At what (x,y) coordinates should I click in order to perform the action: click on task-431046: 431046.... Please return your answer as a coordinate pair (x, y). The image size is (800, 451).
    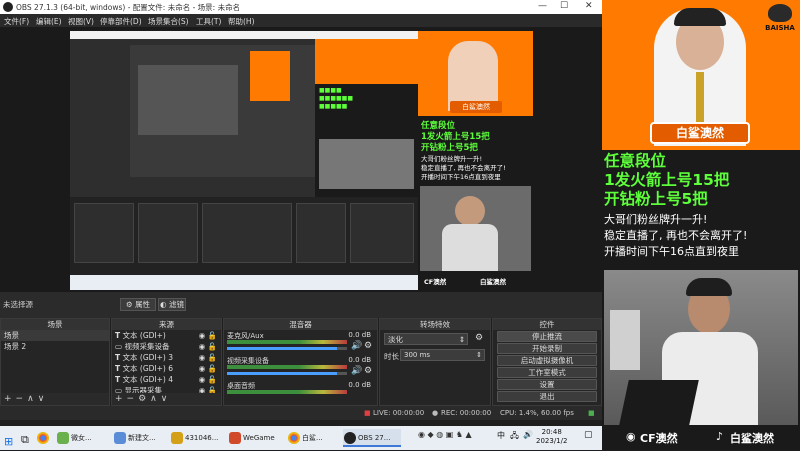
    Looking at the image, I should click on (196, 438).